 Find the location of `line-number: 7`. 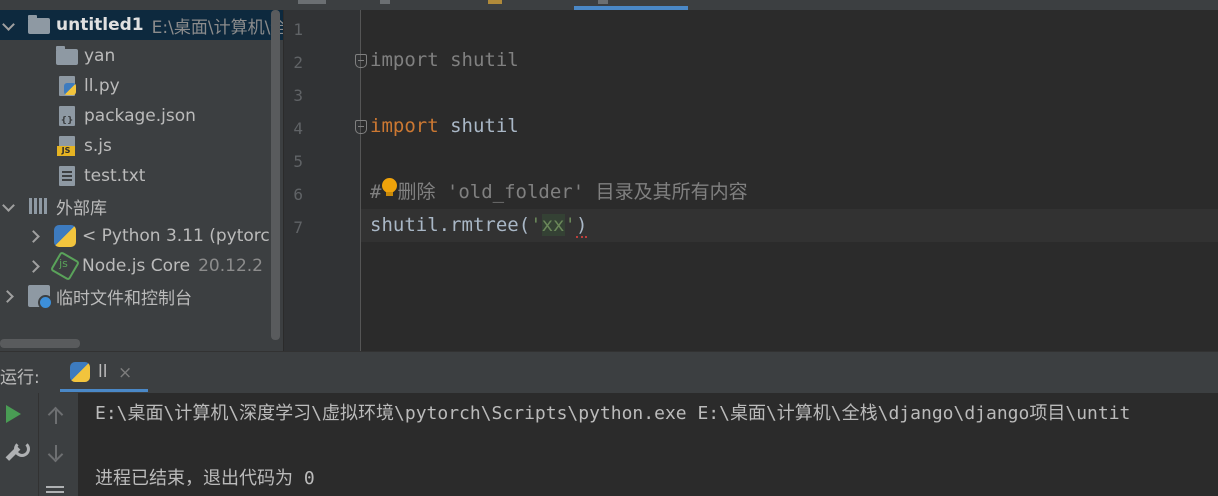

line-number: 7 is located at coordinates (298, 227).